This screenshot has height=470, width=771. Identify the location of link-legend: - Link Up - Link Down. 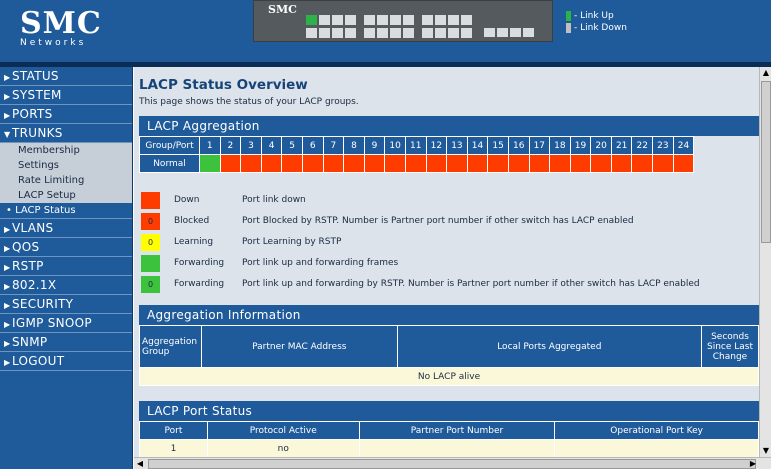
(621, 25).